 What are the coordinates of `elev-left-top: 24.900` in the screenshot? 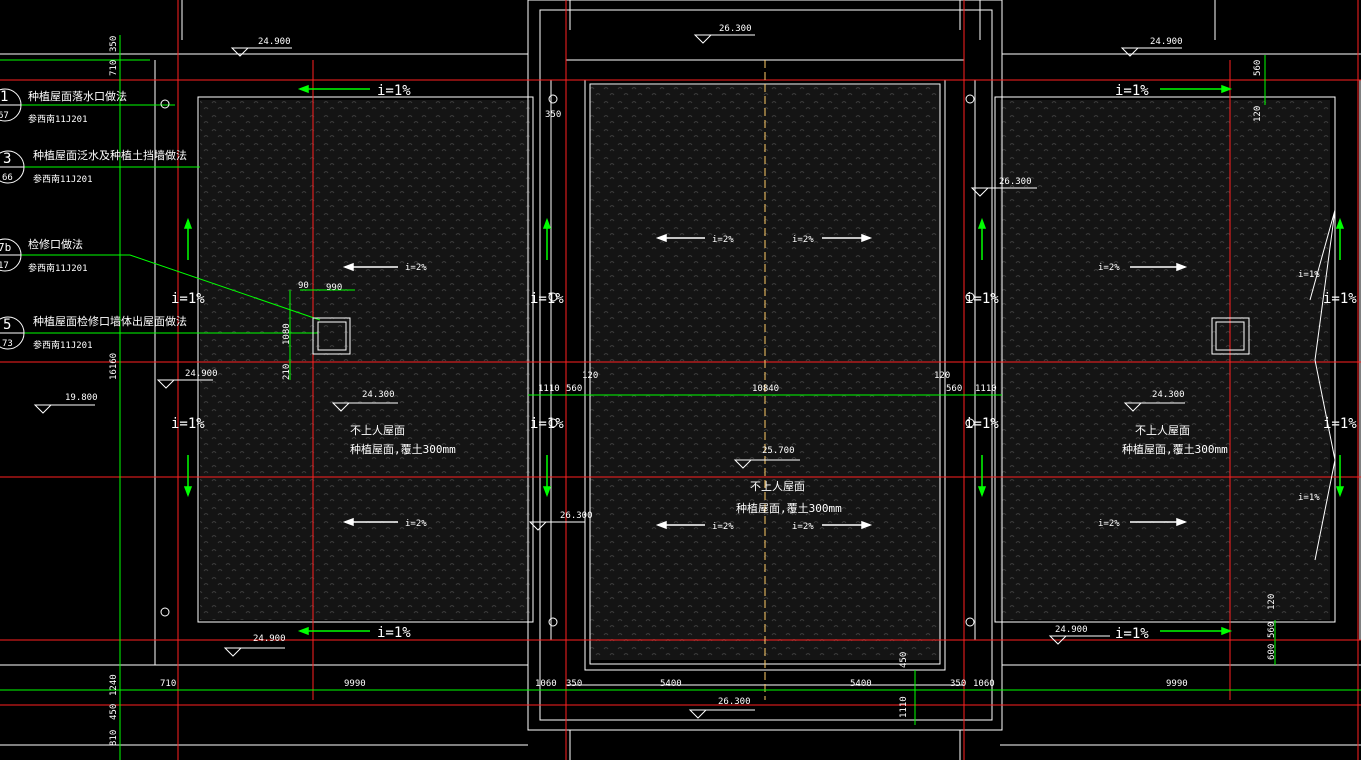 It's located at (274, 42).